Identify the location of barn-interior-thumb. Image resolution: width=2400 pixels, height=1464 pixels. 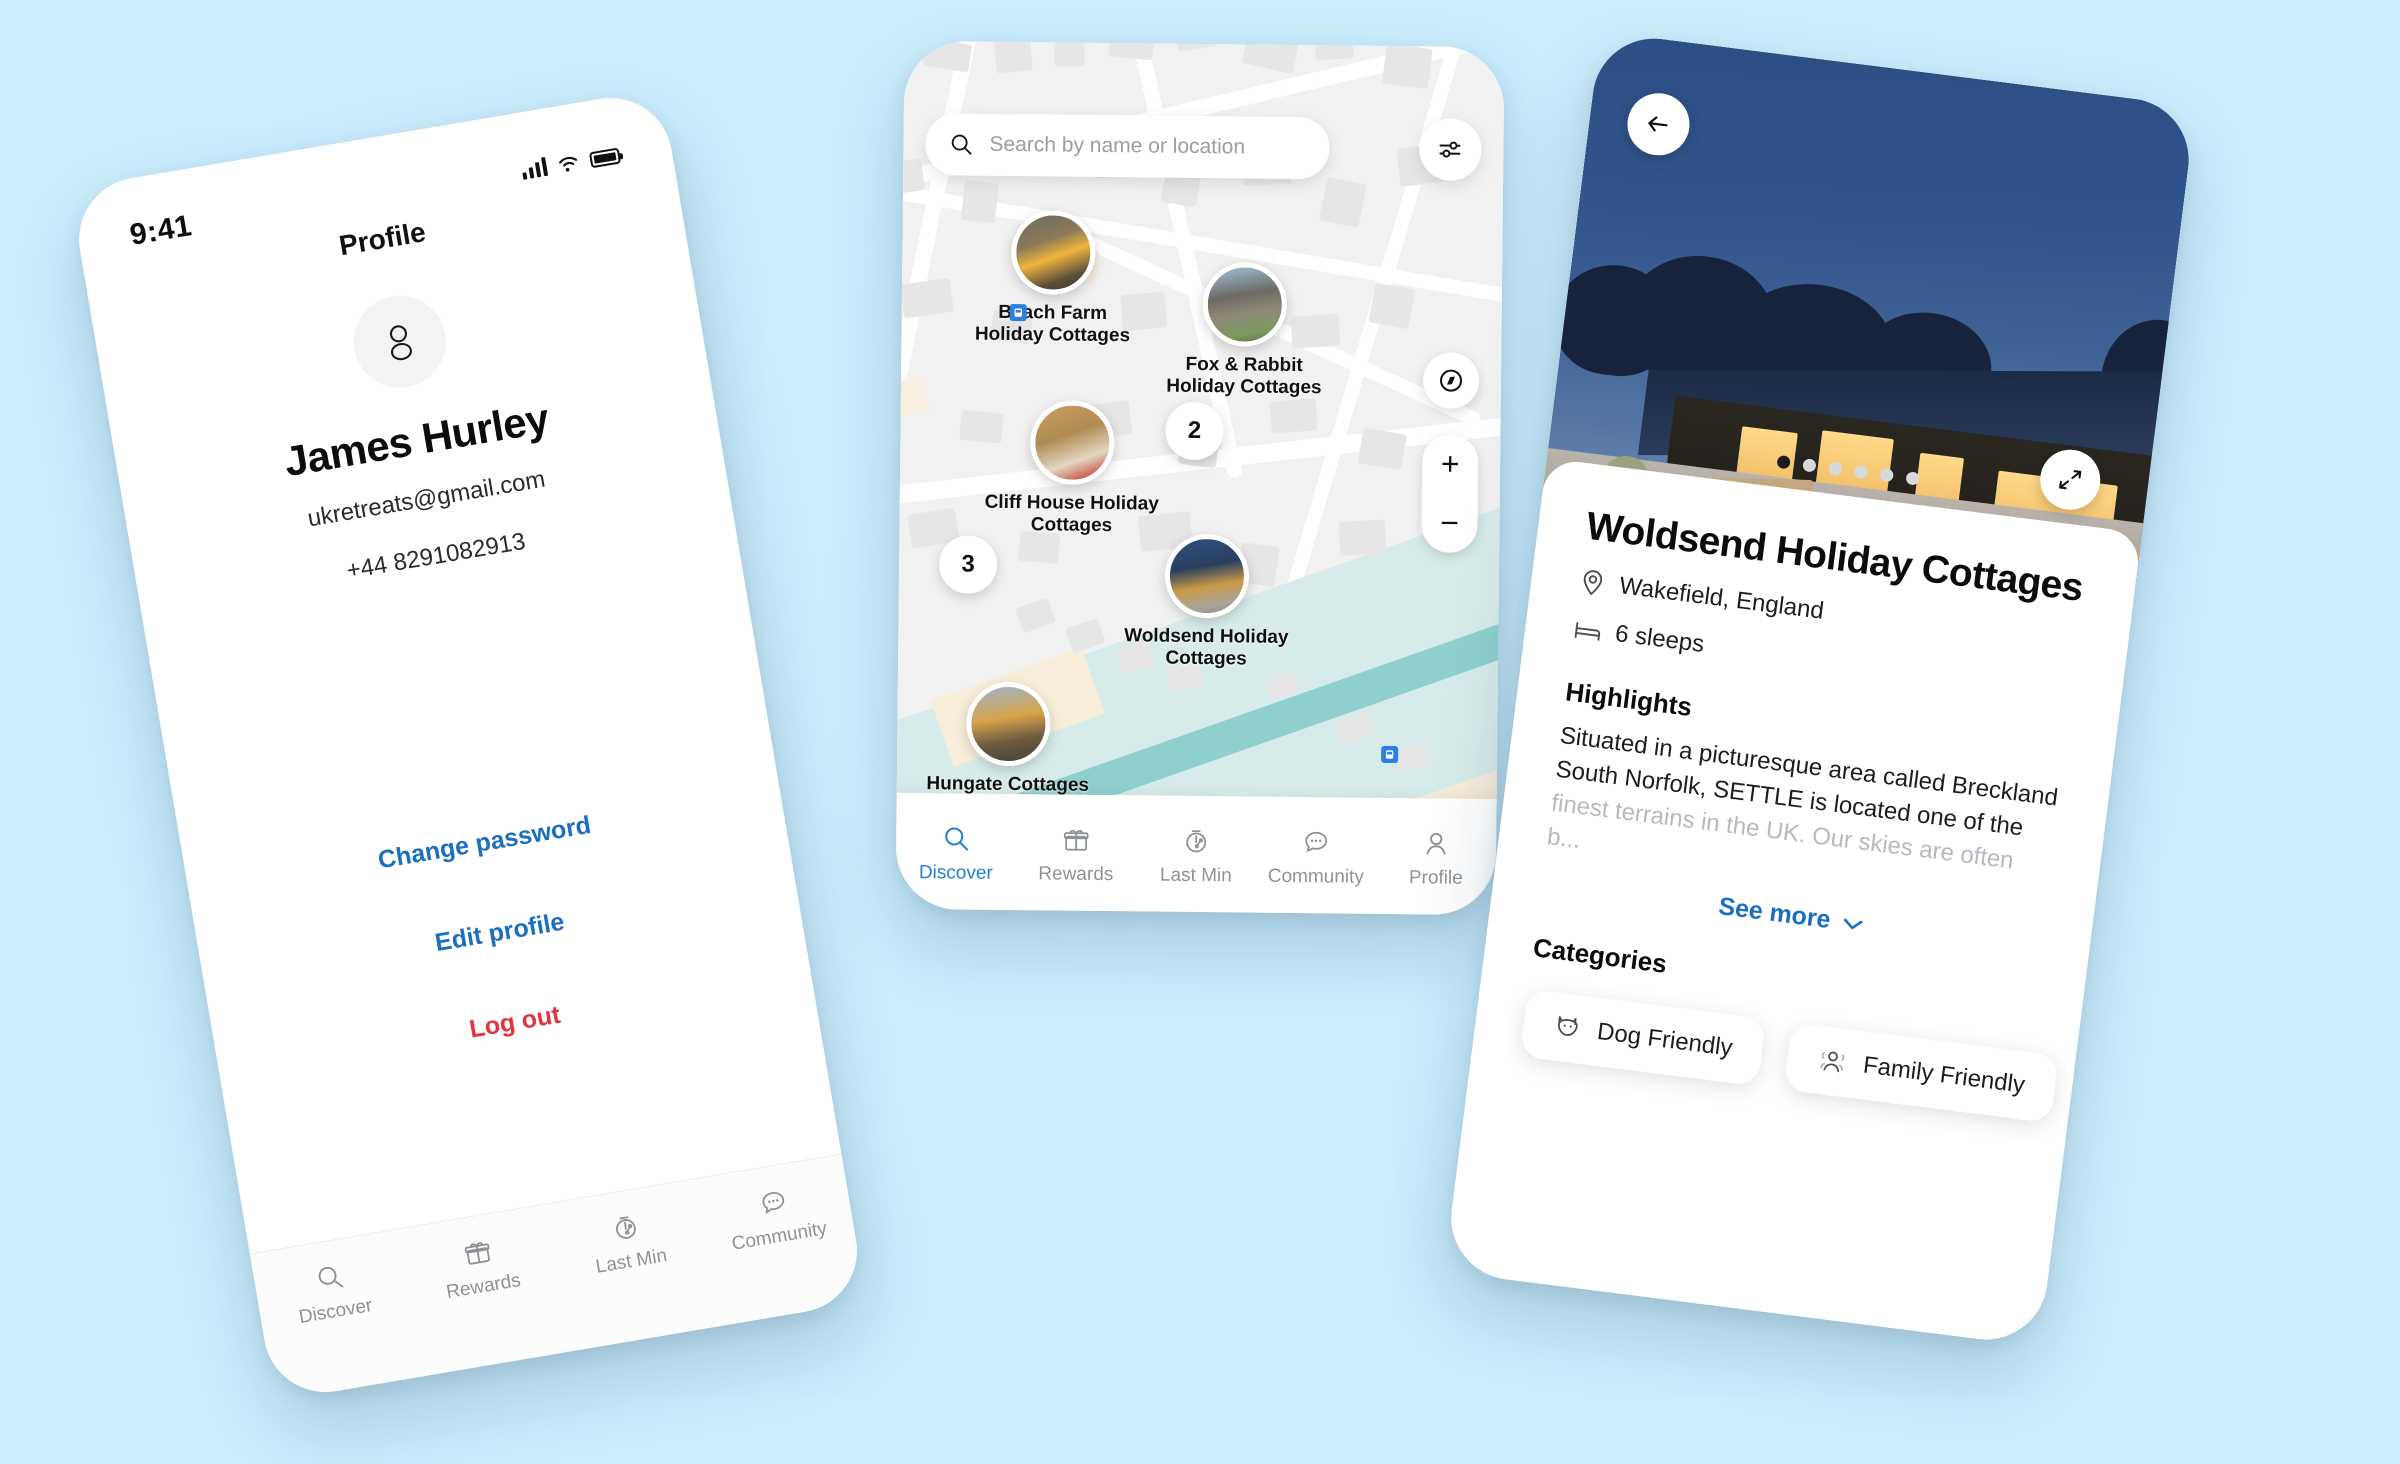
(1072, 443).